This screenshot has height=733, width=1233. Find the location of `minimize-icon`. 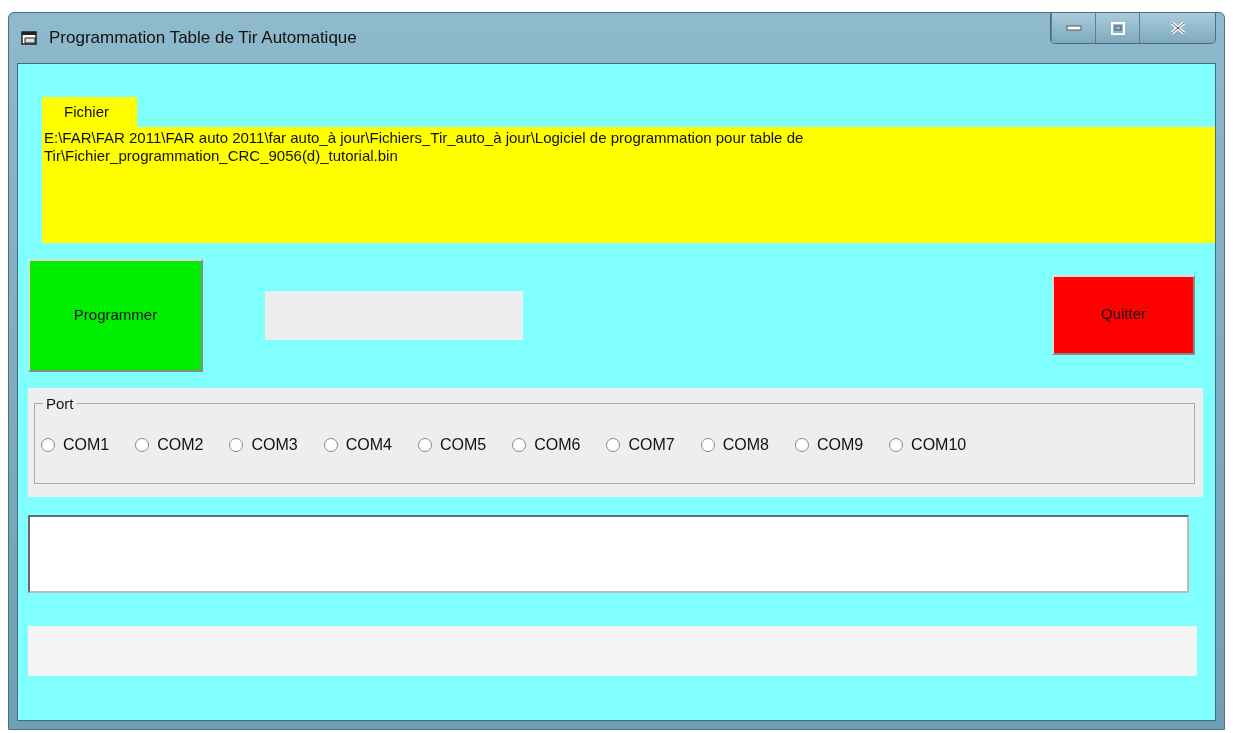

minimize-icon is located at coordinates (1073, 28).